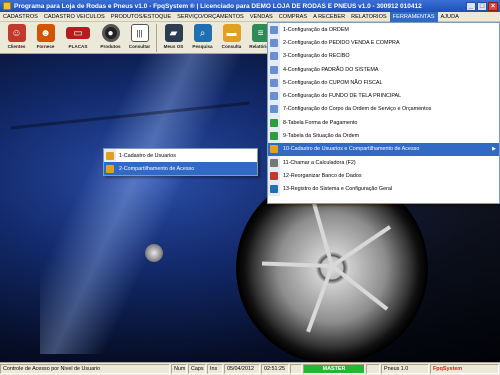  What do you see at coordinates (110, 46) in the screenshot?
I see `toolbar-label: Produtos` at bounding box center [110, 46].